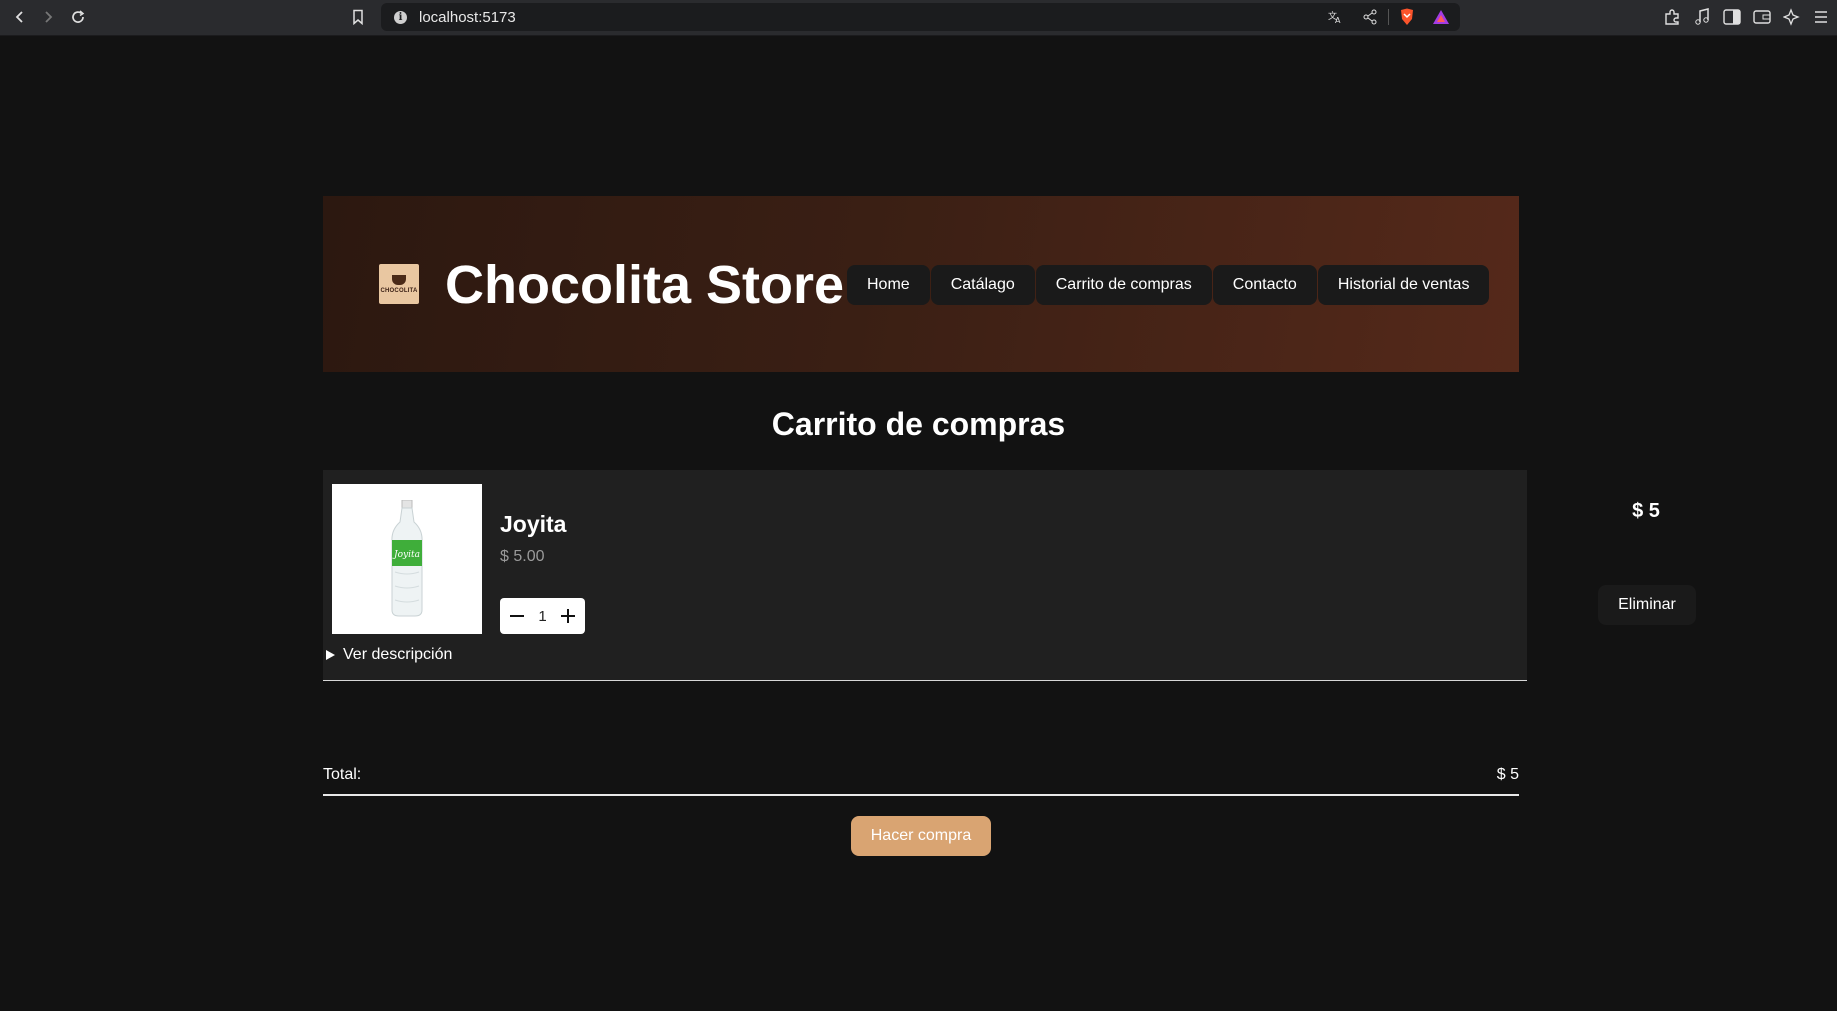 The width and height of the screenshot is (1837, 1011). What do you see at coordinates (921, 778) in the screenshot?
I see `cart-total-row: Total: $ 5` at bounding box center [921, 778].